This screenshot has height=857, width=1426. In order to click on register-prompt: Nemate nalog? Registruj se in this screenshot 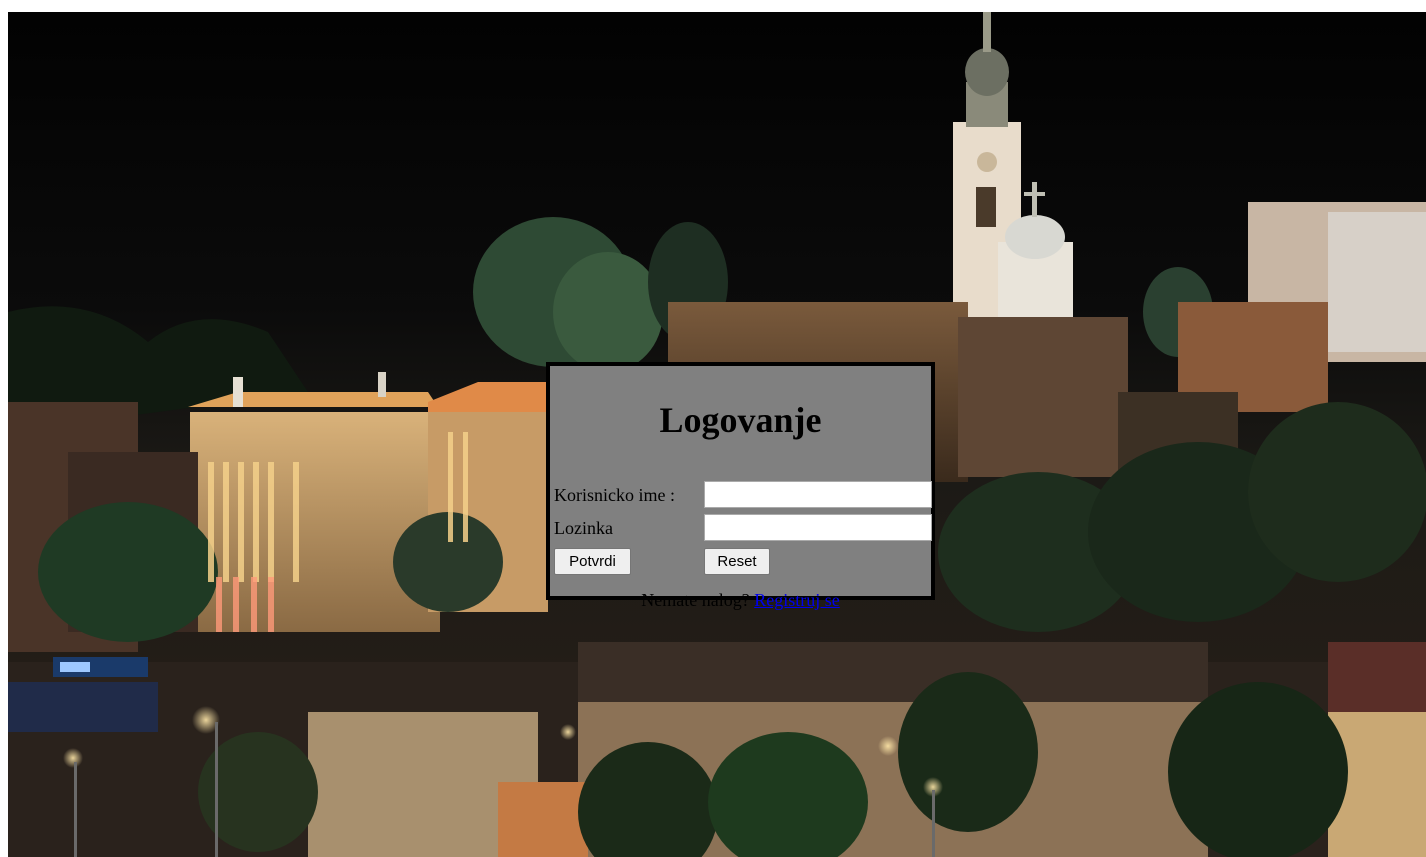, I will do `click(740, 600)`.